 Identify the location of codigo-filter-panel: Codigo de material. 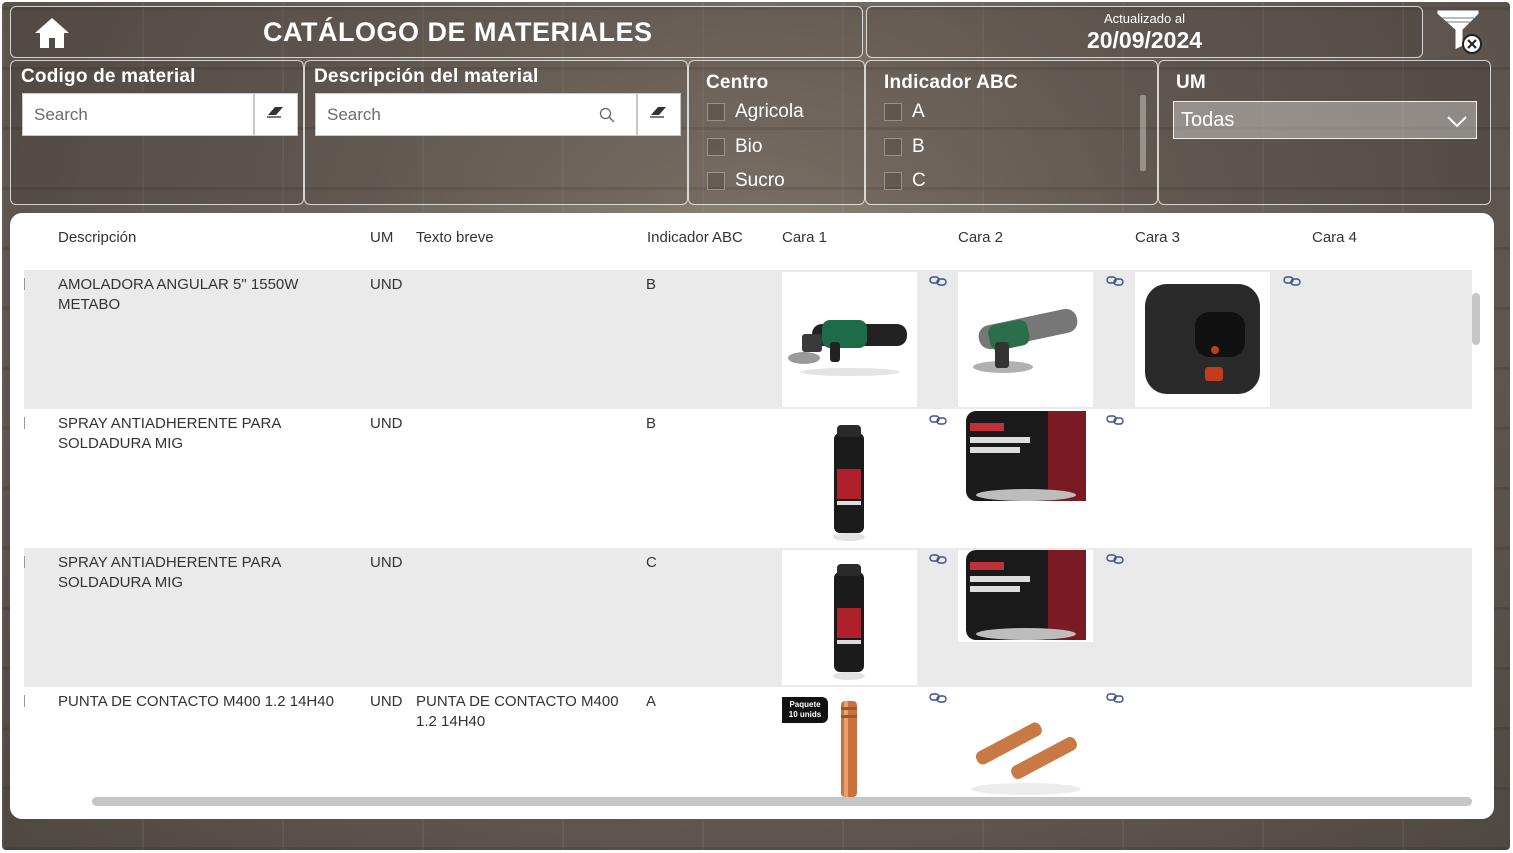
(157, 132).